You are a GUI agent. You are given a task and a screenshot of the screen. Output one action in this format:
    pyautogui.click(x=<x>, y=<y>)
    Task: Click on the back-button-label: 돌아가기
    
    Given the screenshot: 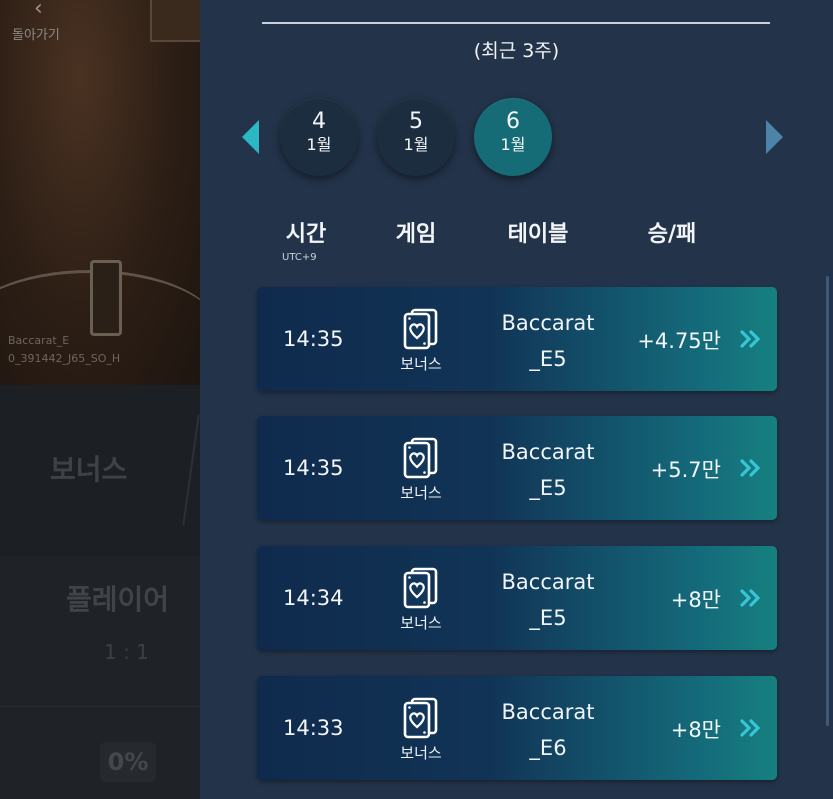 What is the action you would take?
    pyautogui.click(x=36, y=33)
    